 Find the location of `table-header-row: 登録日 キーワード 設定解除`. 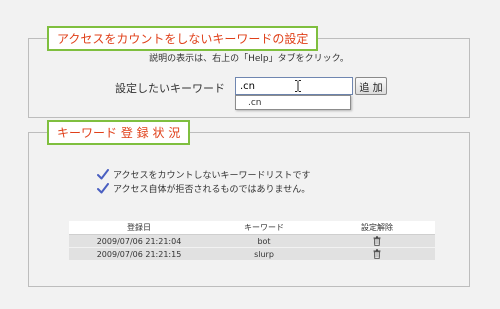

table-header-row: 登録日 キーワード 設定解除 is located at coordinates (252, 228).